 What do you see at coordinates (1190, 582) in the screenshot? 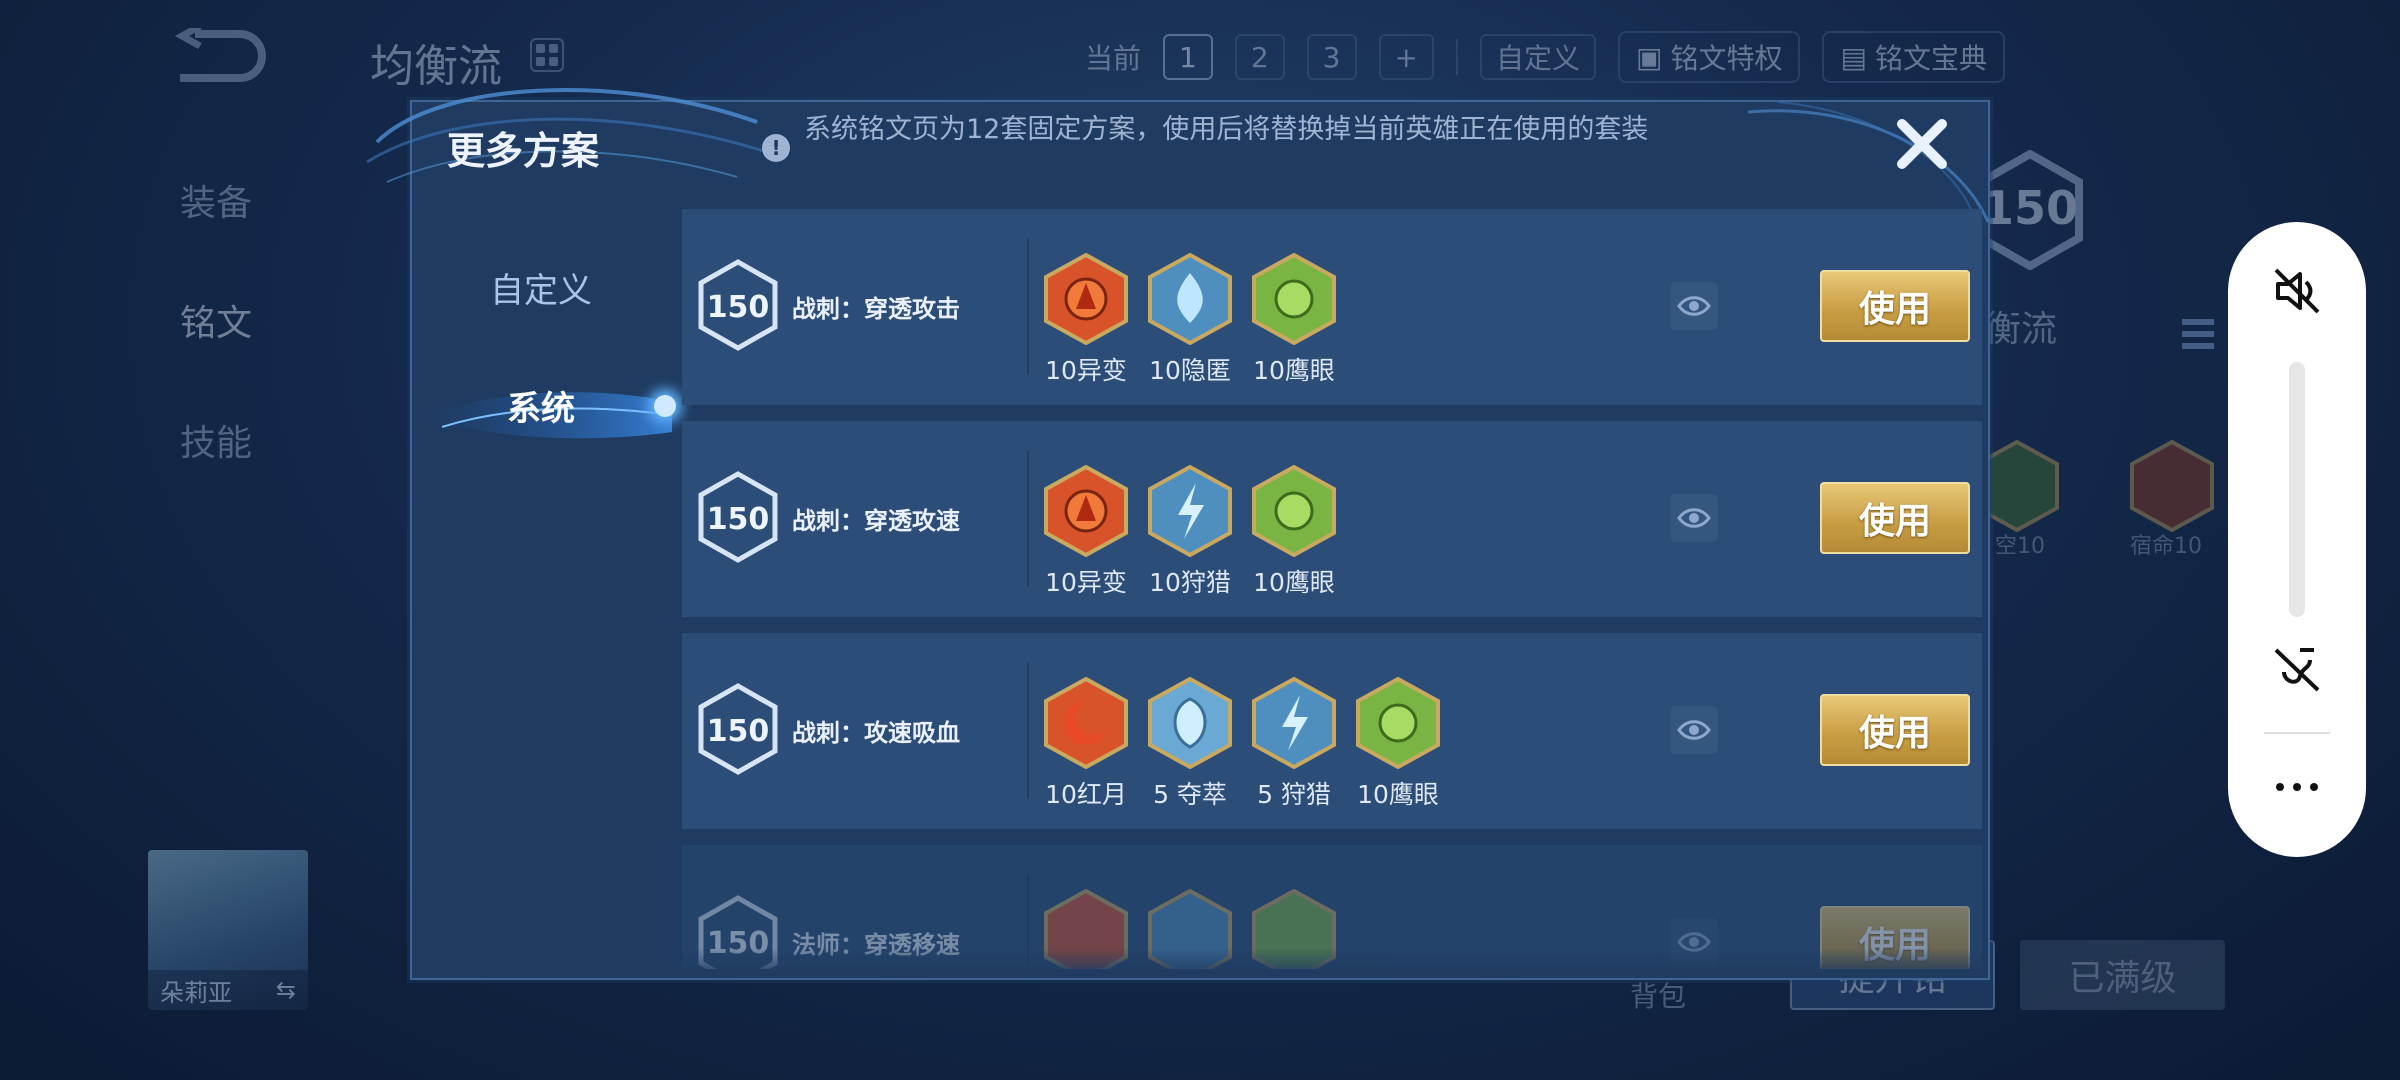
I see `rune-label: 10狩猎` at bounding box center [1190, 582].